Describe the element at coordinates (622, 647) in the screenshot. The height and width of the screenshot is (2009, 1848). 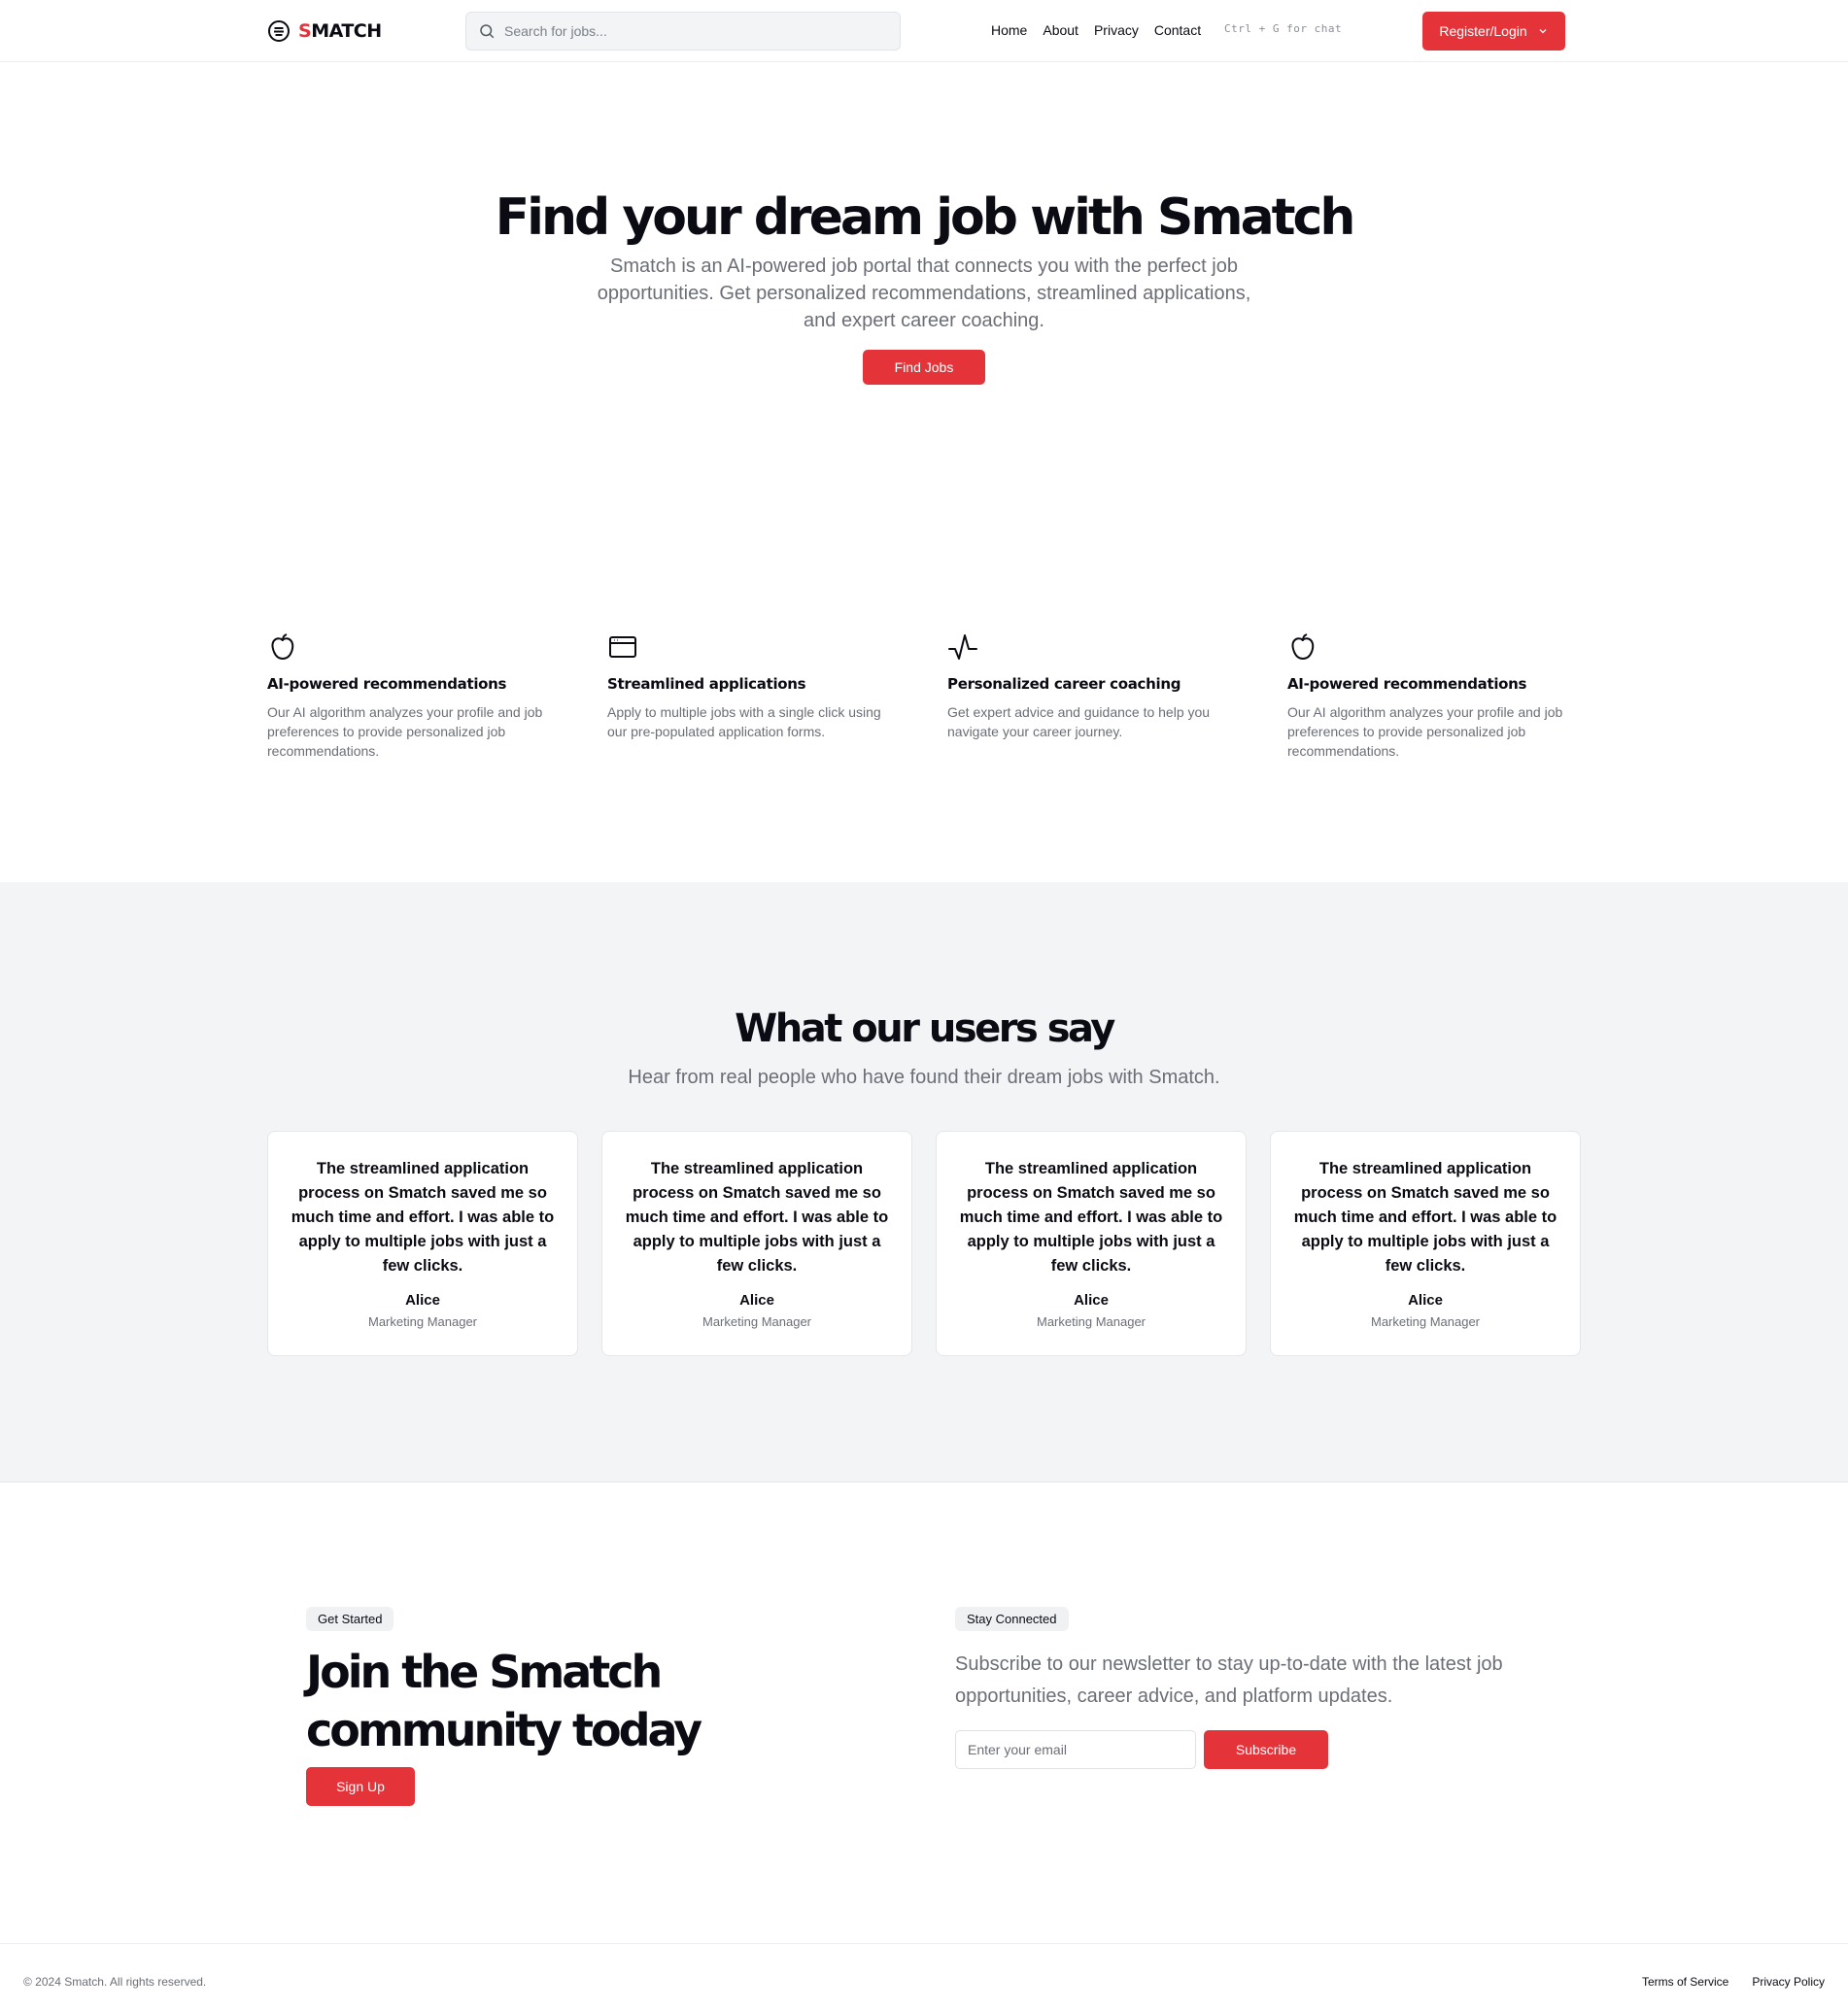
I see `window-icon` at that location.